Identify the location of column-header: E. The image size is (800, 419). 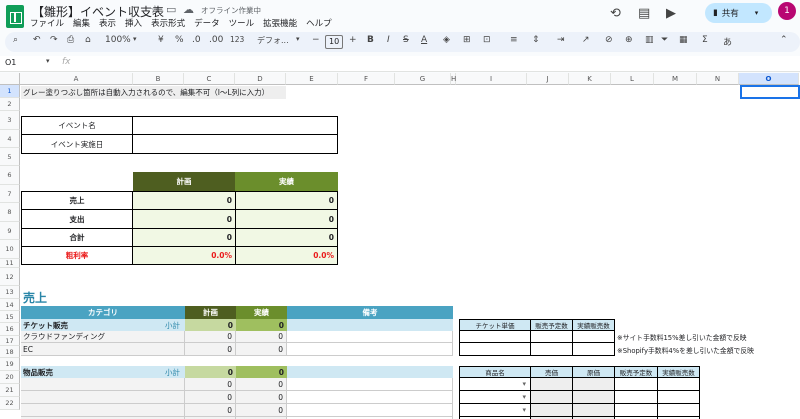
(312, 79).